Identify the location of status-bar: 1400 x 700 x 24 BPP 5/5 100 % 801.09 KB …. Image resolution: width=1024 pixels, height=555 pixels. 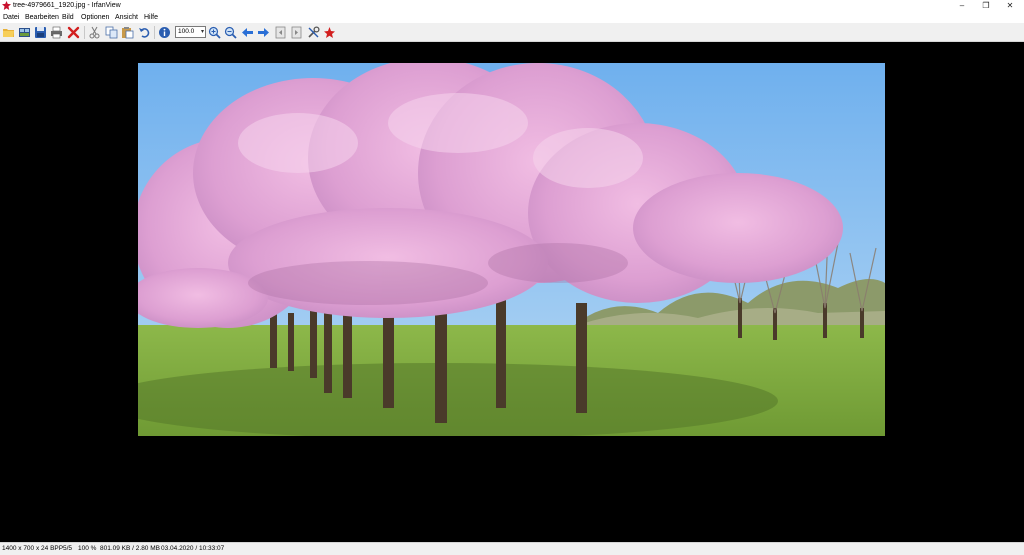
(512, 548).